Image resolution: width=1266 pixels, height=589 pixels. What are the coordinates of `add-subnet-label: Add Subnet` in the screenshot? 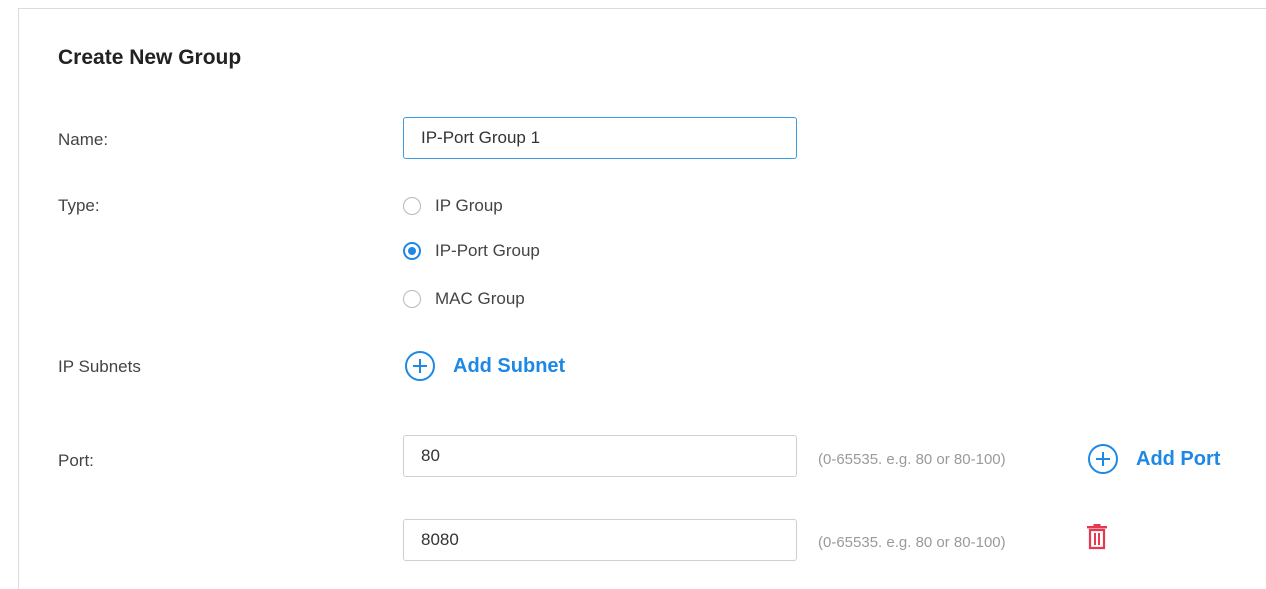 It's located at (509, 365).